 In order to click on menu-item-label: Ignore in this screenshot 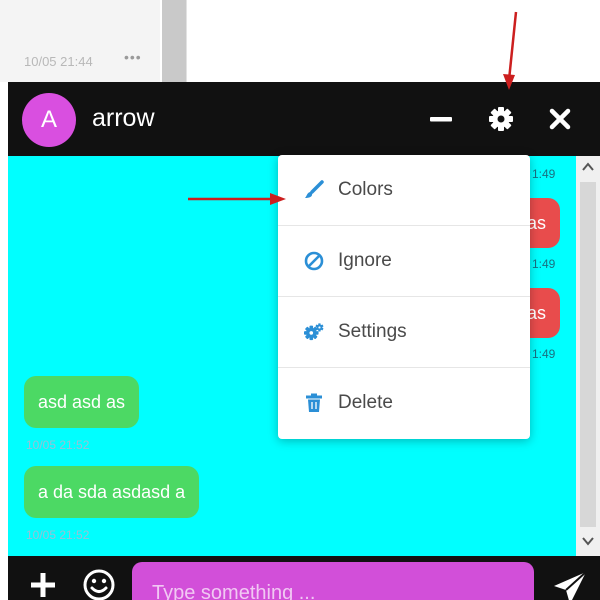, I will do `click(365, 260)`.